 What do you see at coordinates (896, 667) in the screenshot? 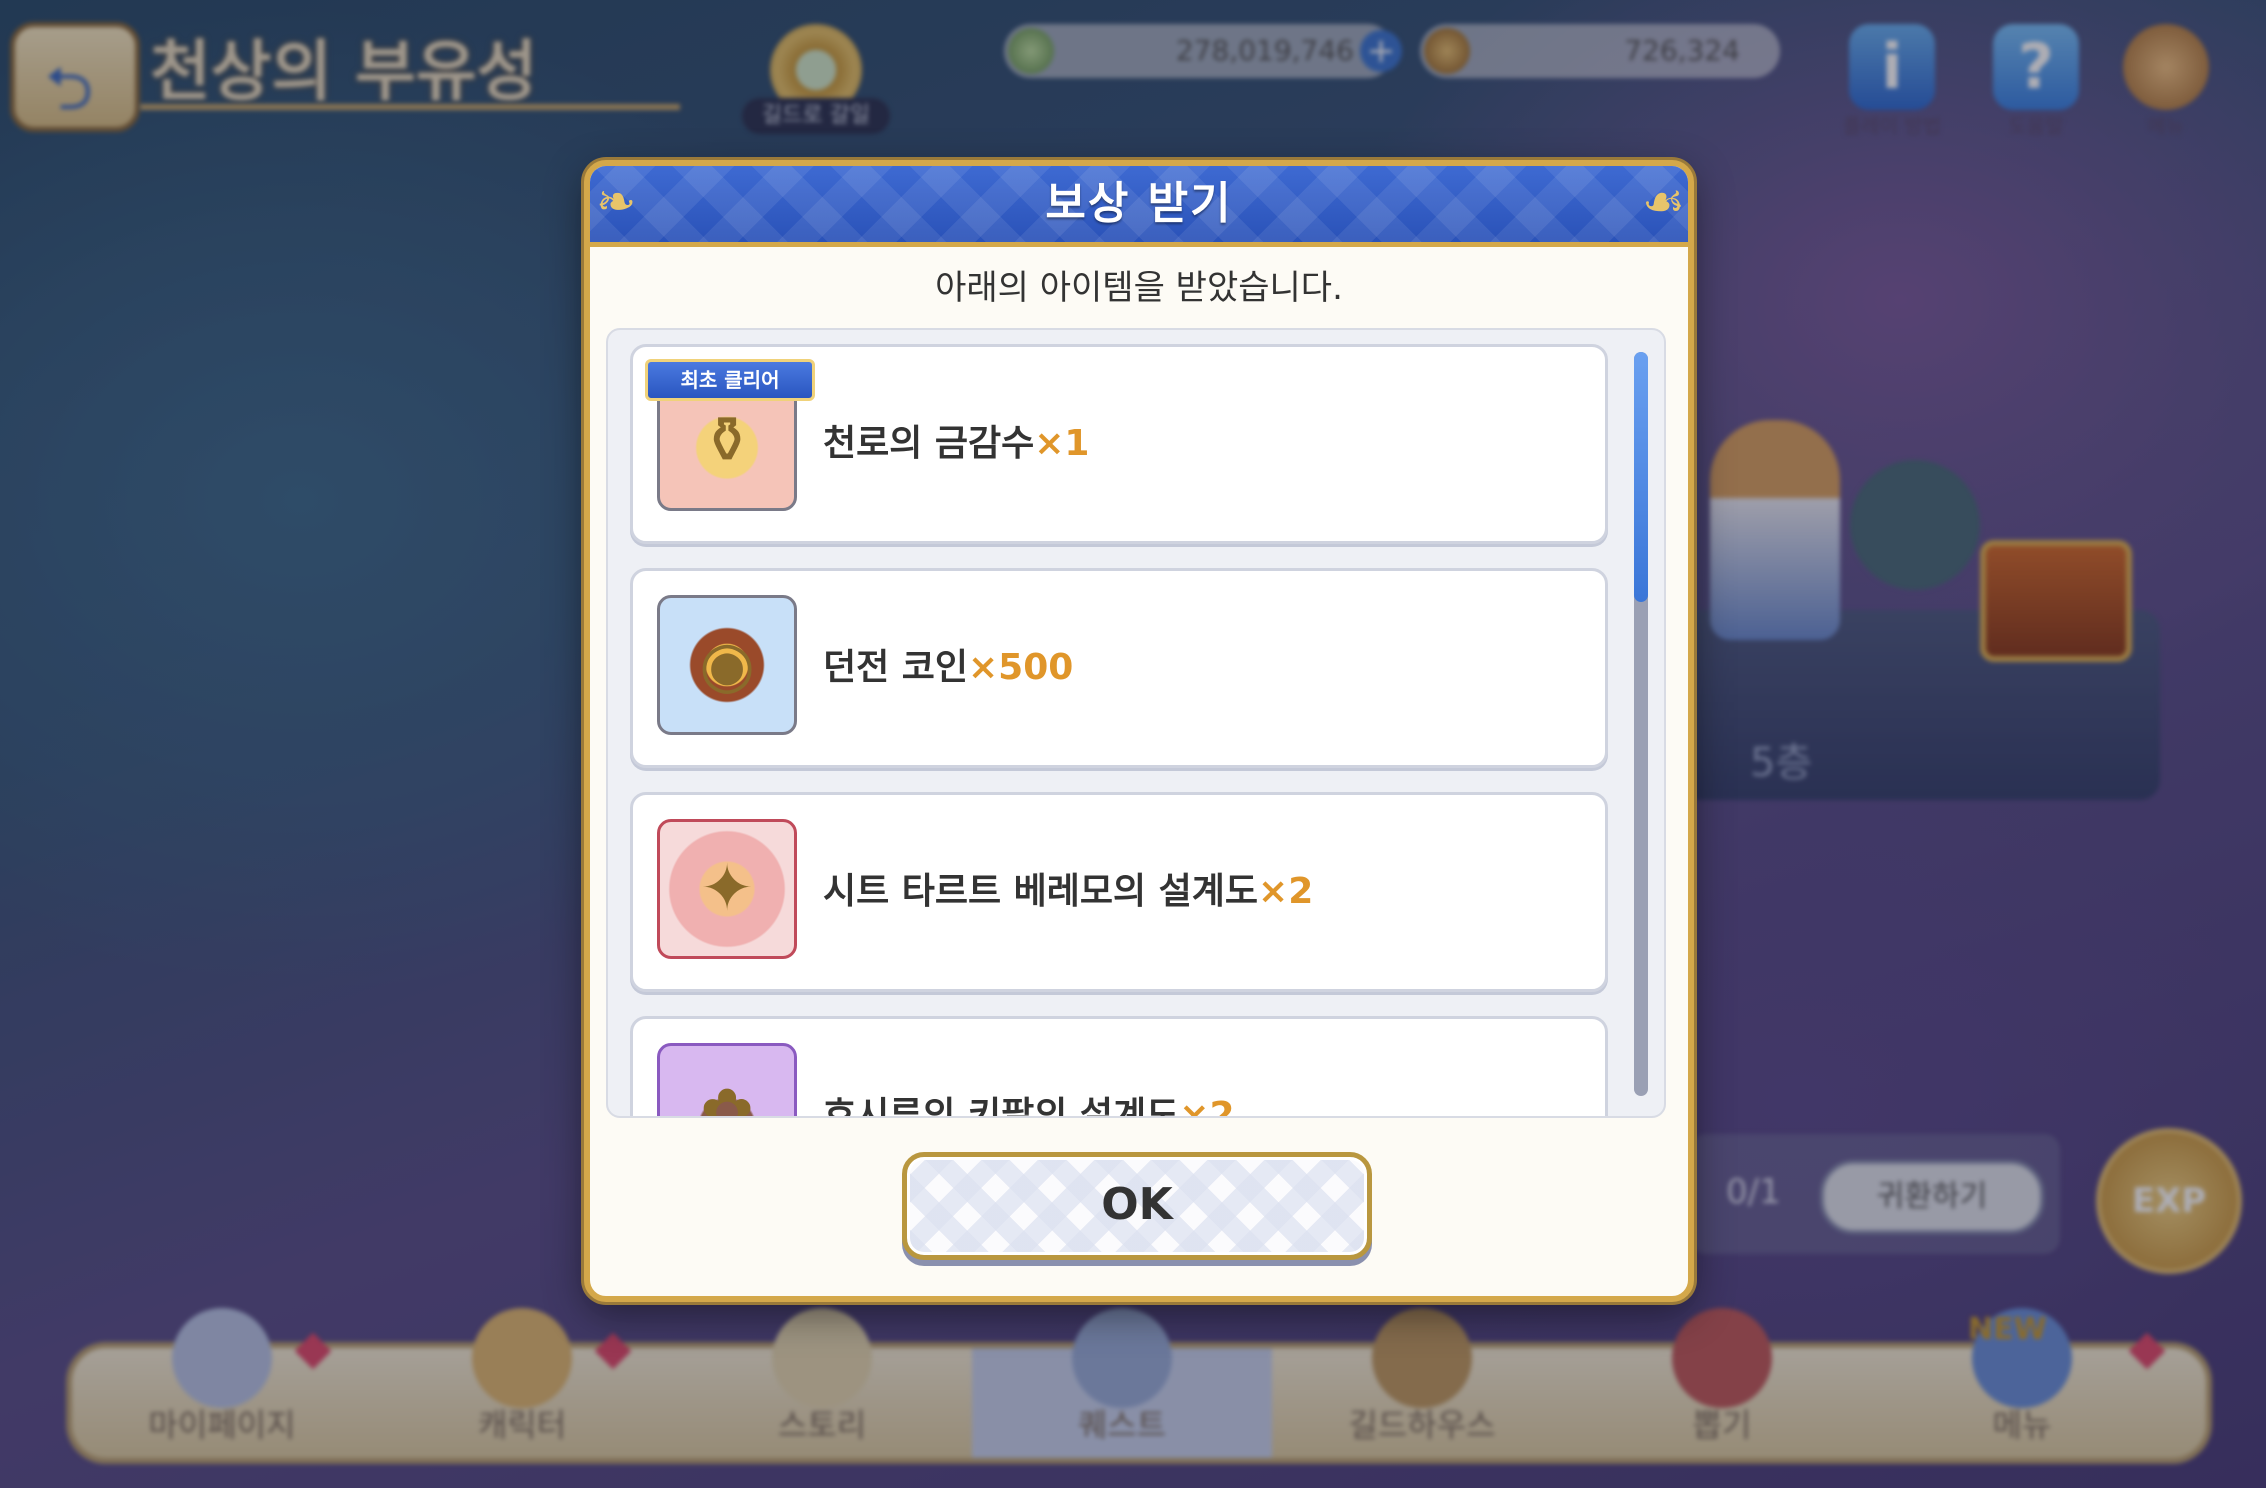
I see `reward-item-name: 던전 코인` at bounding box center [896, 667].